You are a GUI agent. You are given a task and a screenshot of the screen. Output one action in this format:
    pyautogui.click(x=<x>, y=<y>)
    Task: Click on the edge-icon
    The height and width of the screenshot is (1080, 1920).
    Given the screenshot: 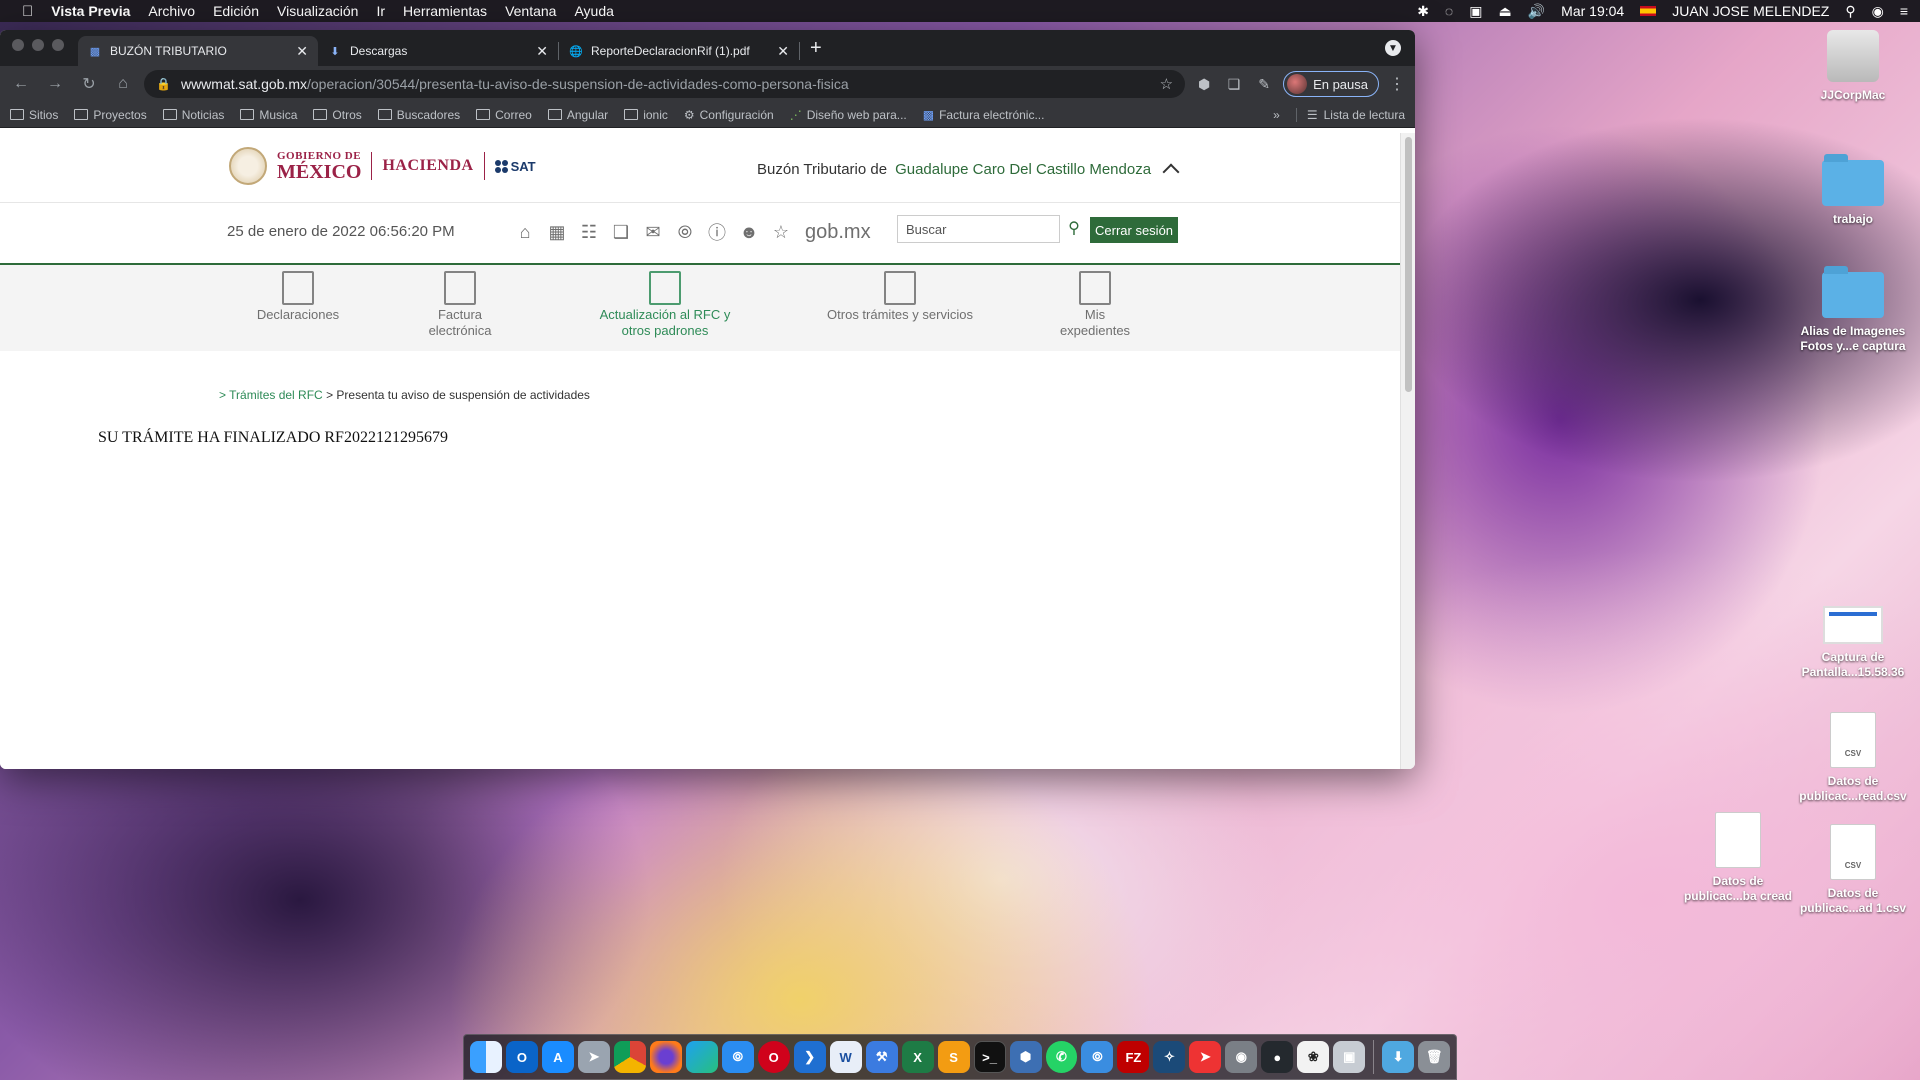 What is the action you would take?
    pyautogui.click(x=701, y=1057)
    